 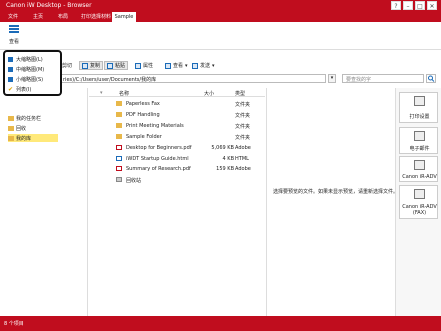 I want to click on view-button: 查看, so click(x=14, y=35).